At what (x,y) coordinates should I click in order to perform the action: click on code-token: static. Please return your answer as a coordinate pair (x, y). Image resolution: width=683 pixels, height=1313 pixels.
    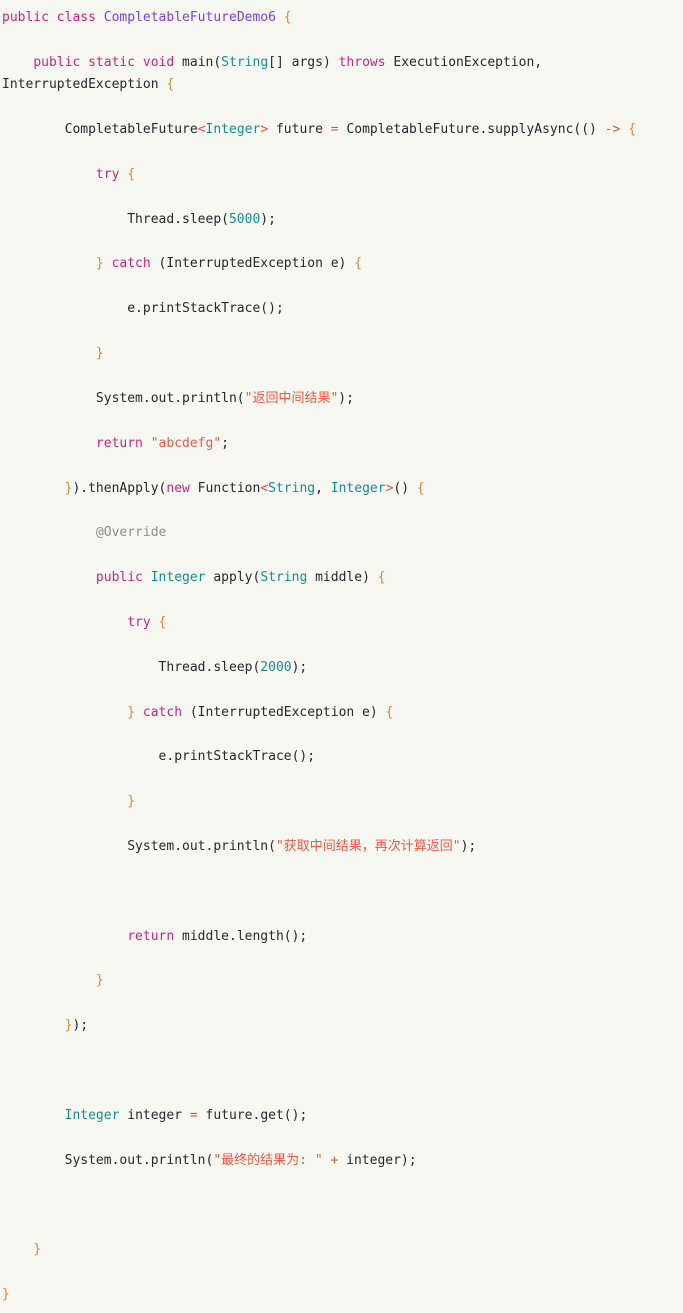
    Looking at the image, I should click on (112, 62).